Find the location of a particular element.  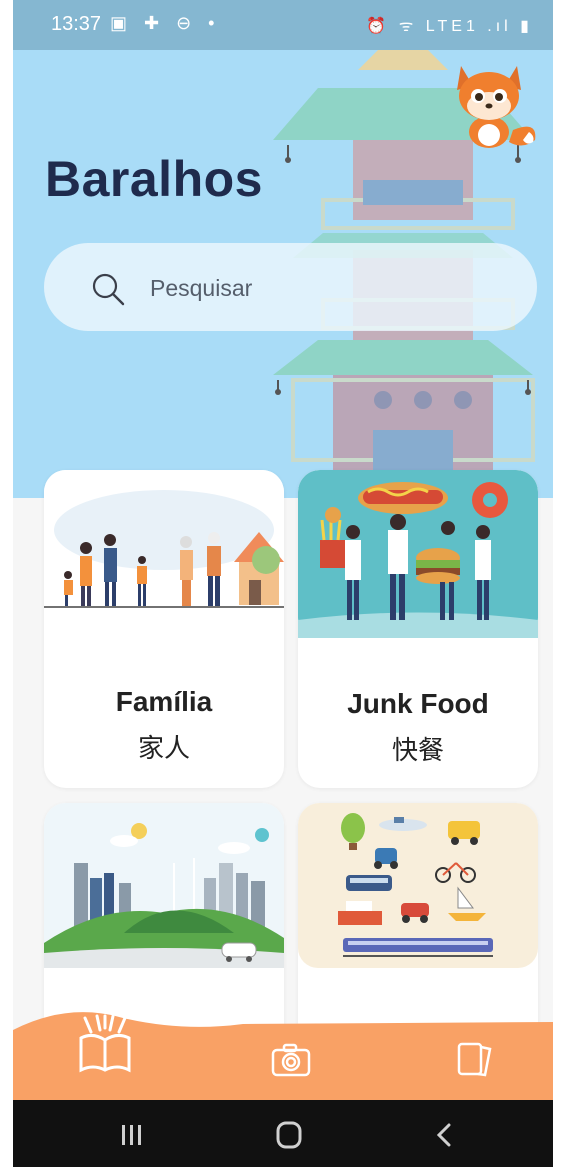

cards-icon is located at coordinates (475, 1059).